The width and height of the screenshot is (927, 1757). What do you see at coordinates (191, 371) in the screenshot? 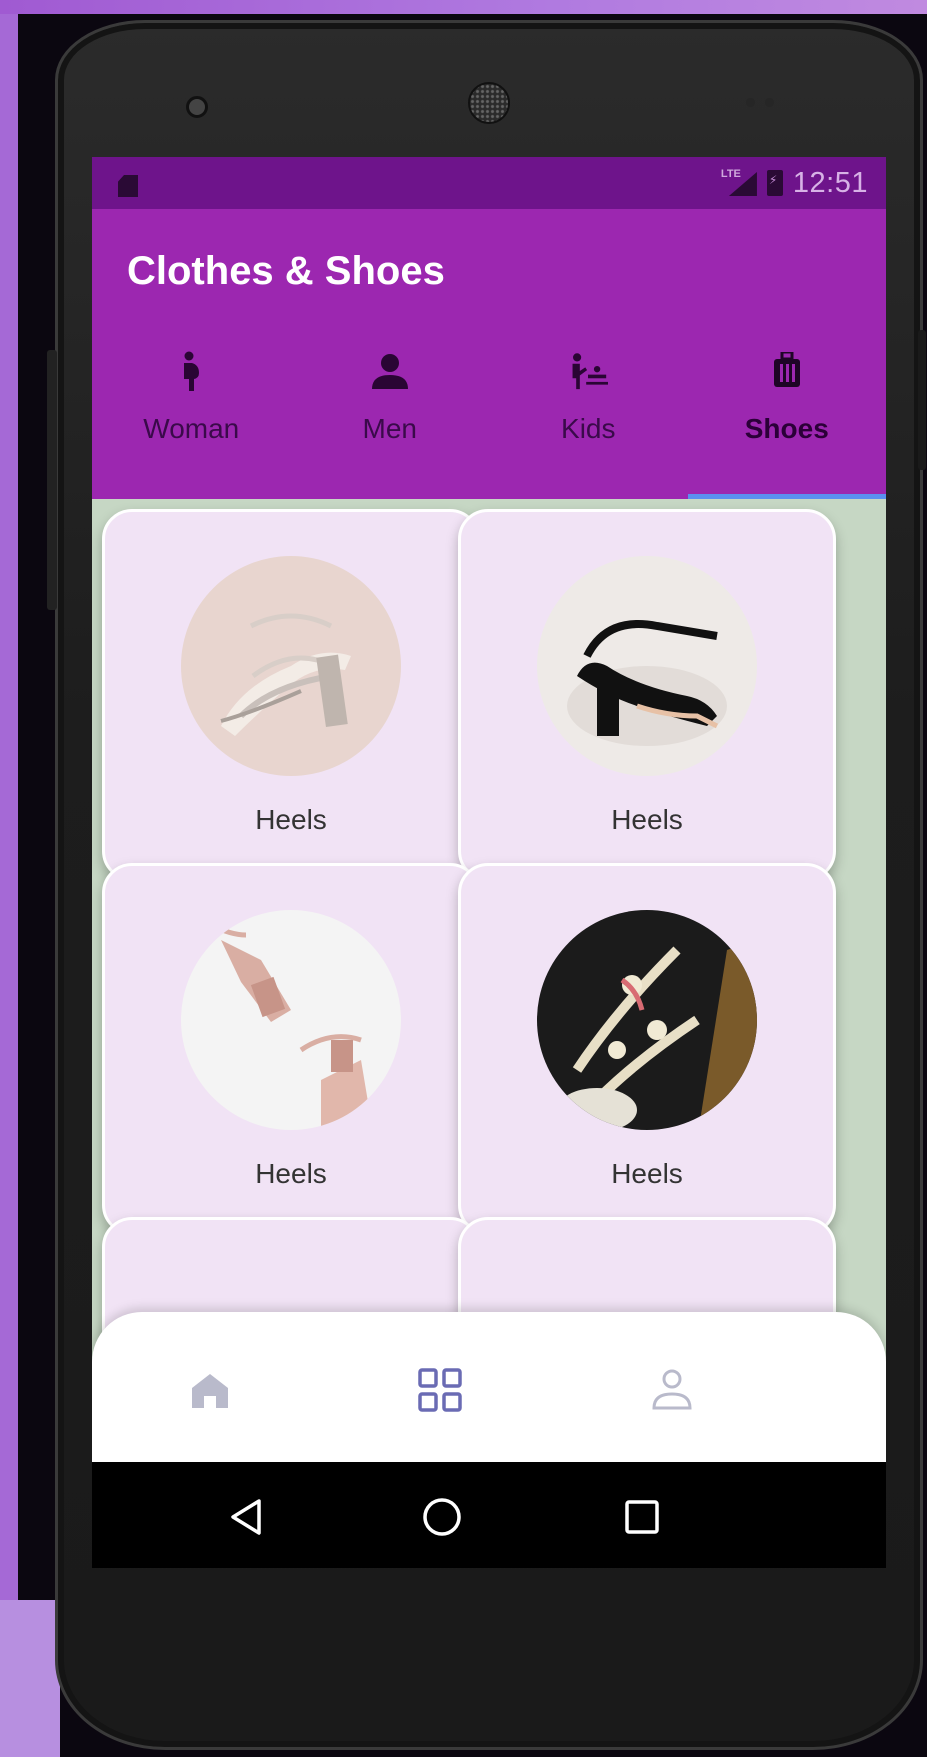
I see `pregnant-woman-icon` at bounding box center [191, 371].